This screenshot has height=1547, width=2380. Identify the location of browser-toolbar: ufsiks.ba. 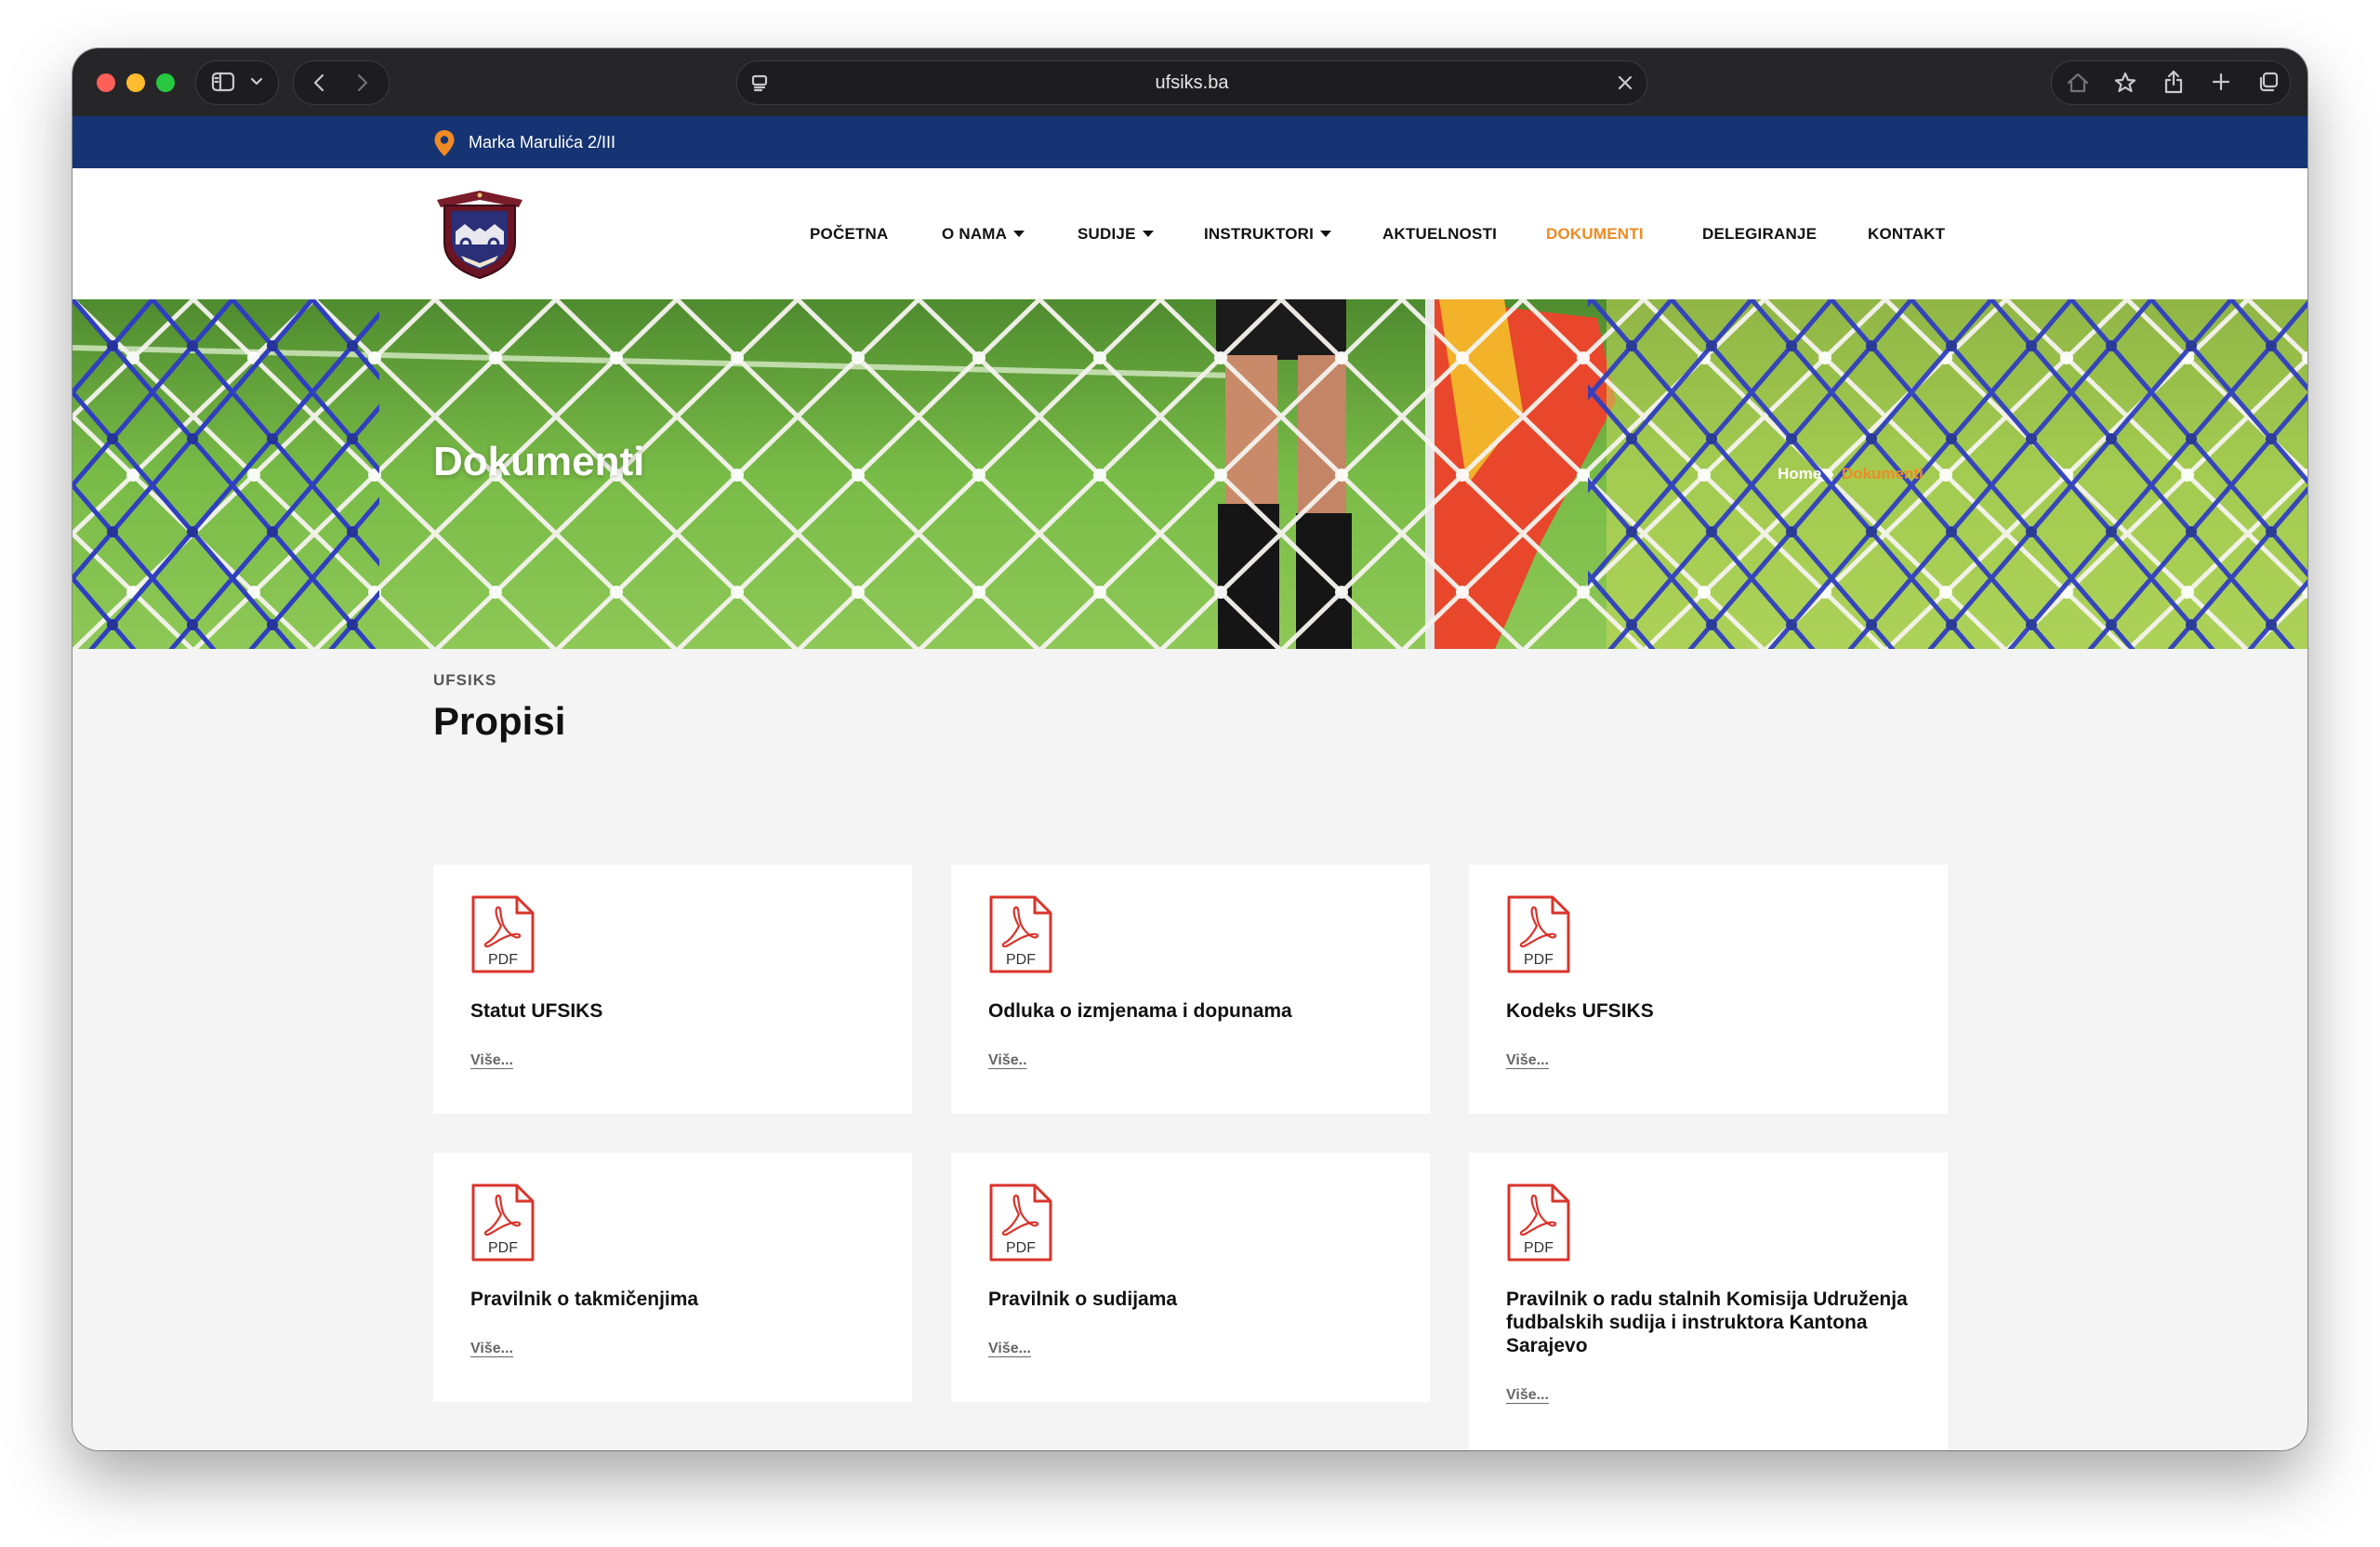
(1190, 82).